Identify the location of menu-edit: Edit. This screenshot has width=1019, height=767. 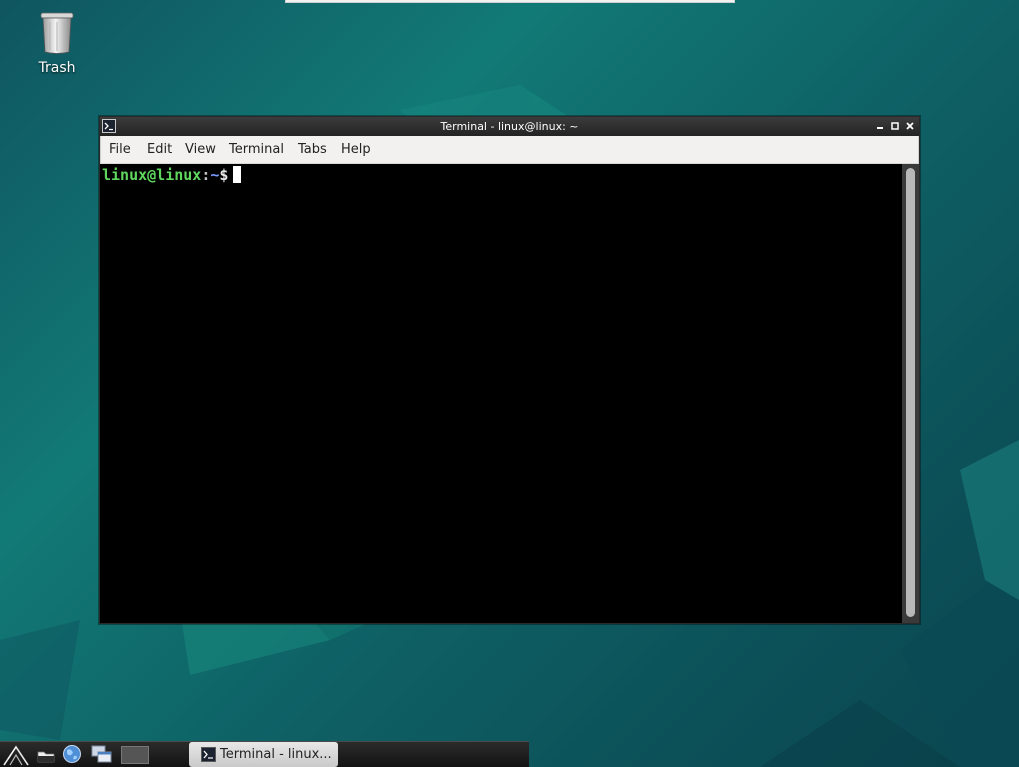
(159, 149).